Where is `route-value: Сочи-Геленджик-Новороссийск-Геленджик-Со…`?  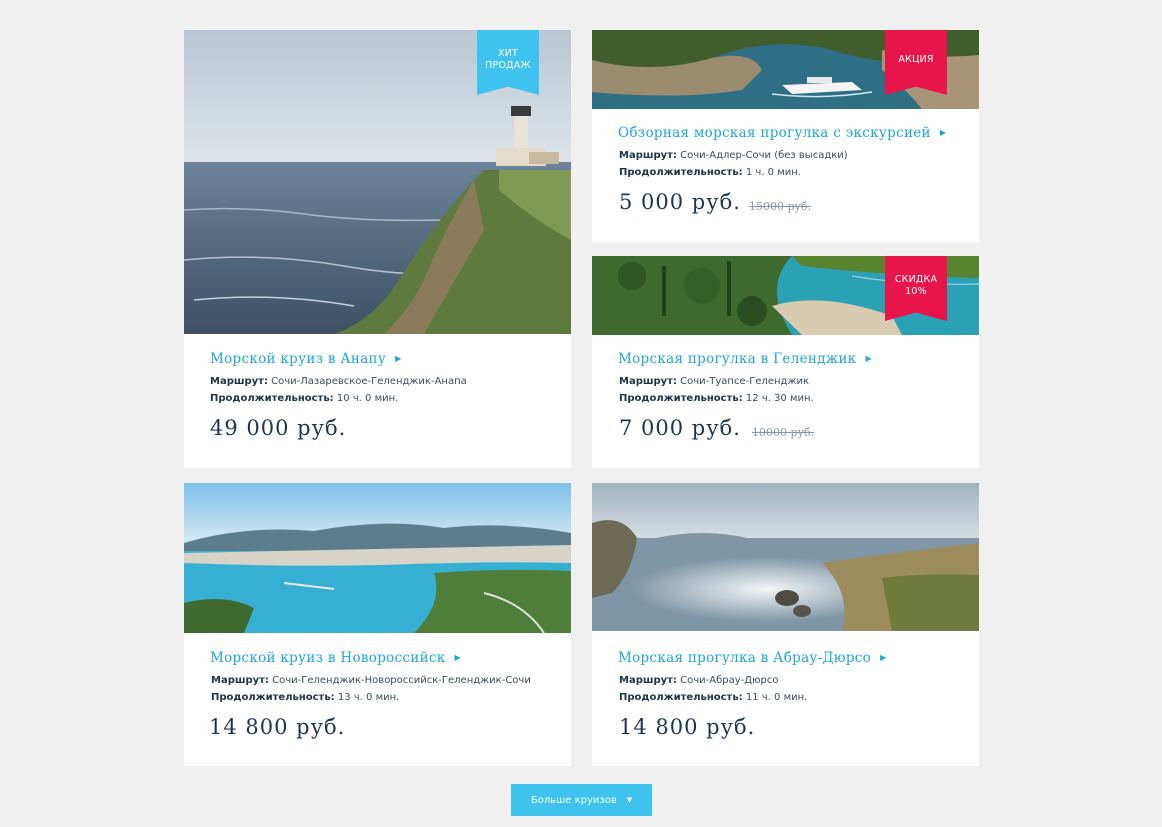
route-value: Сочи-Геленджик-Новороссийск-Геленджик-Со… is located at coordinates (401, 680).